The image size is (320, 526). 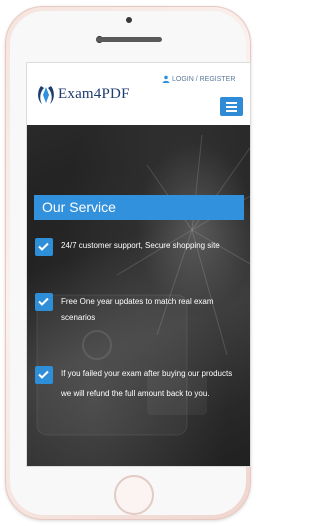 I want to click on logo-icon, so click(x=46, y=95).